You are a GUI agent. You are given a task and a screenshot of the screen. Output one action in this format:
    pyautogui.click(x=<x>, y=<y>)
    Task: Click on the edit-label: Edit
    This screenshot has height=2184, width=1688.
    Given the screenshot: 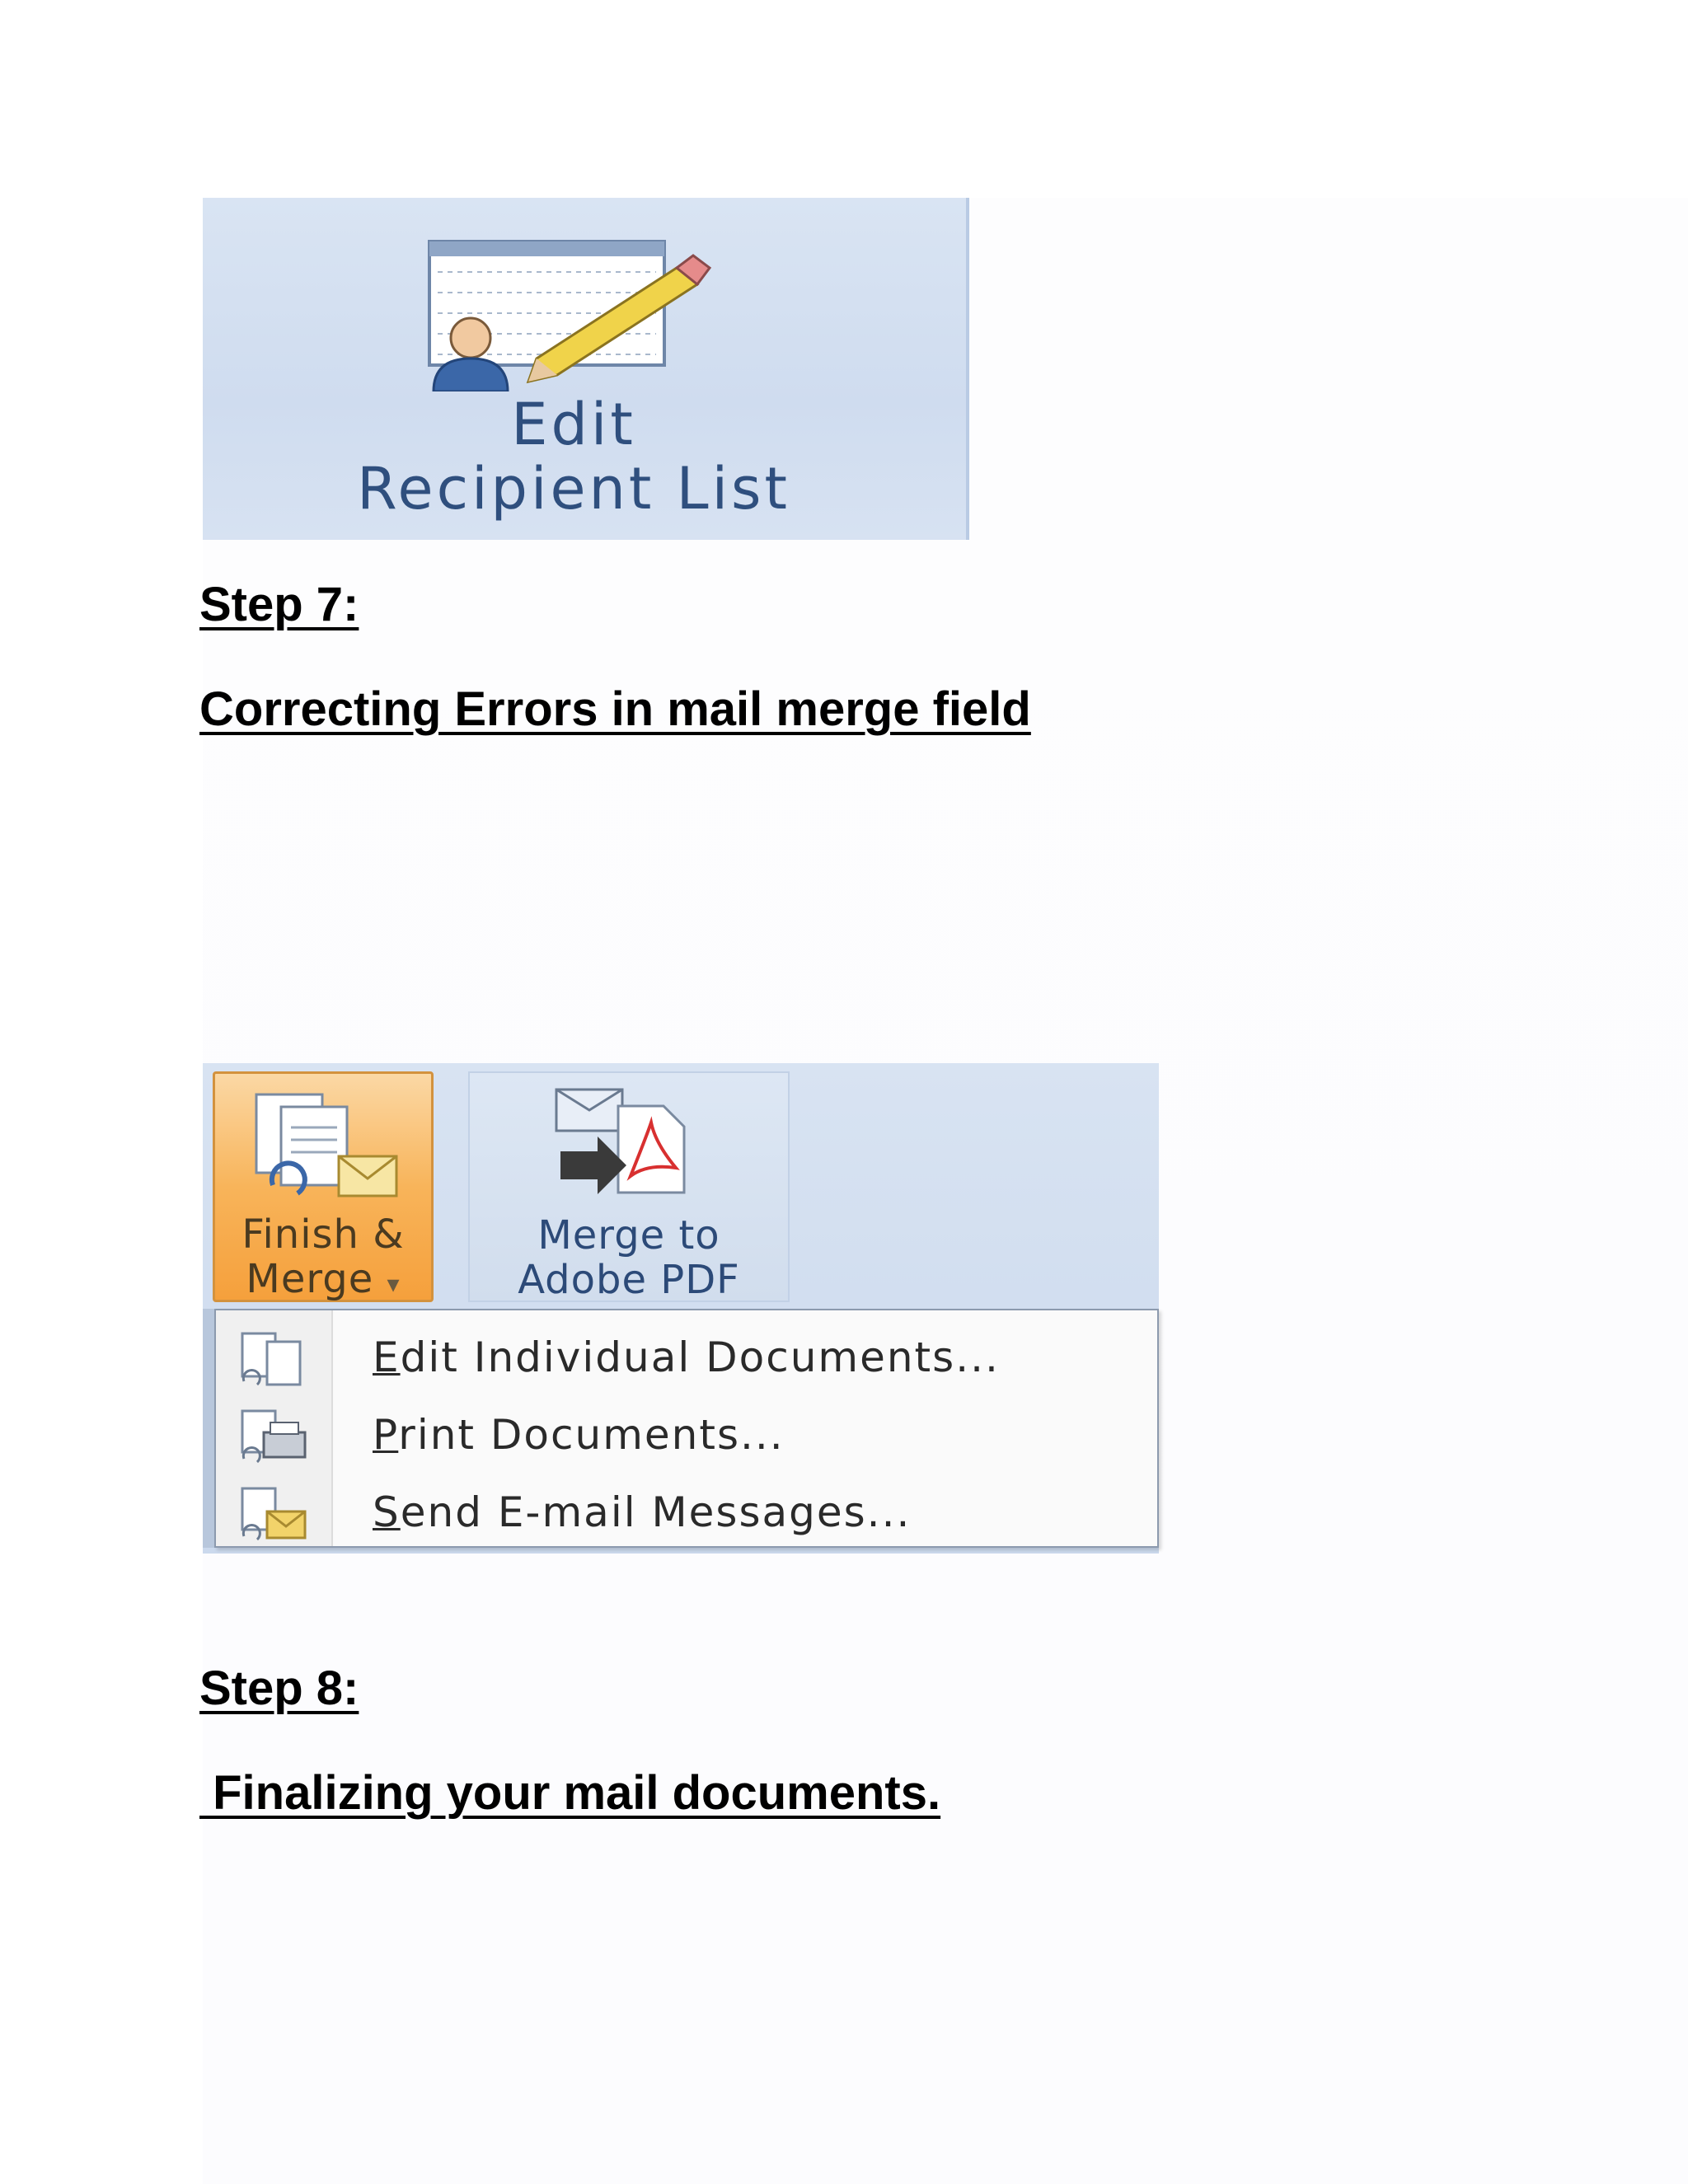 What is the action you would take?
    pyautogui.click(x=573, y=424)
    